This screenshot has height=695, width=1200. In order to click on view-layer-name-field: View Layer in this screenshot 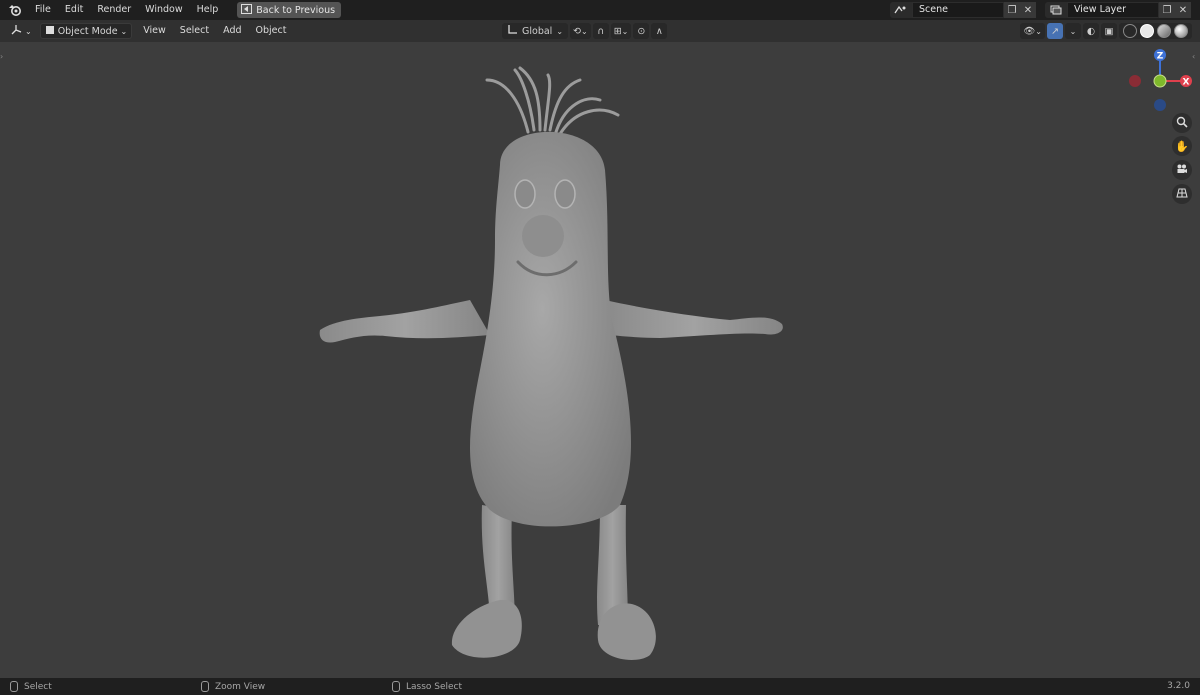, I will do `click(1113, 10)`.